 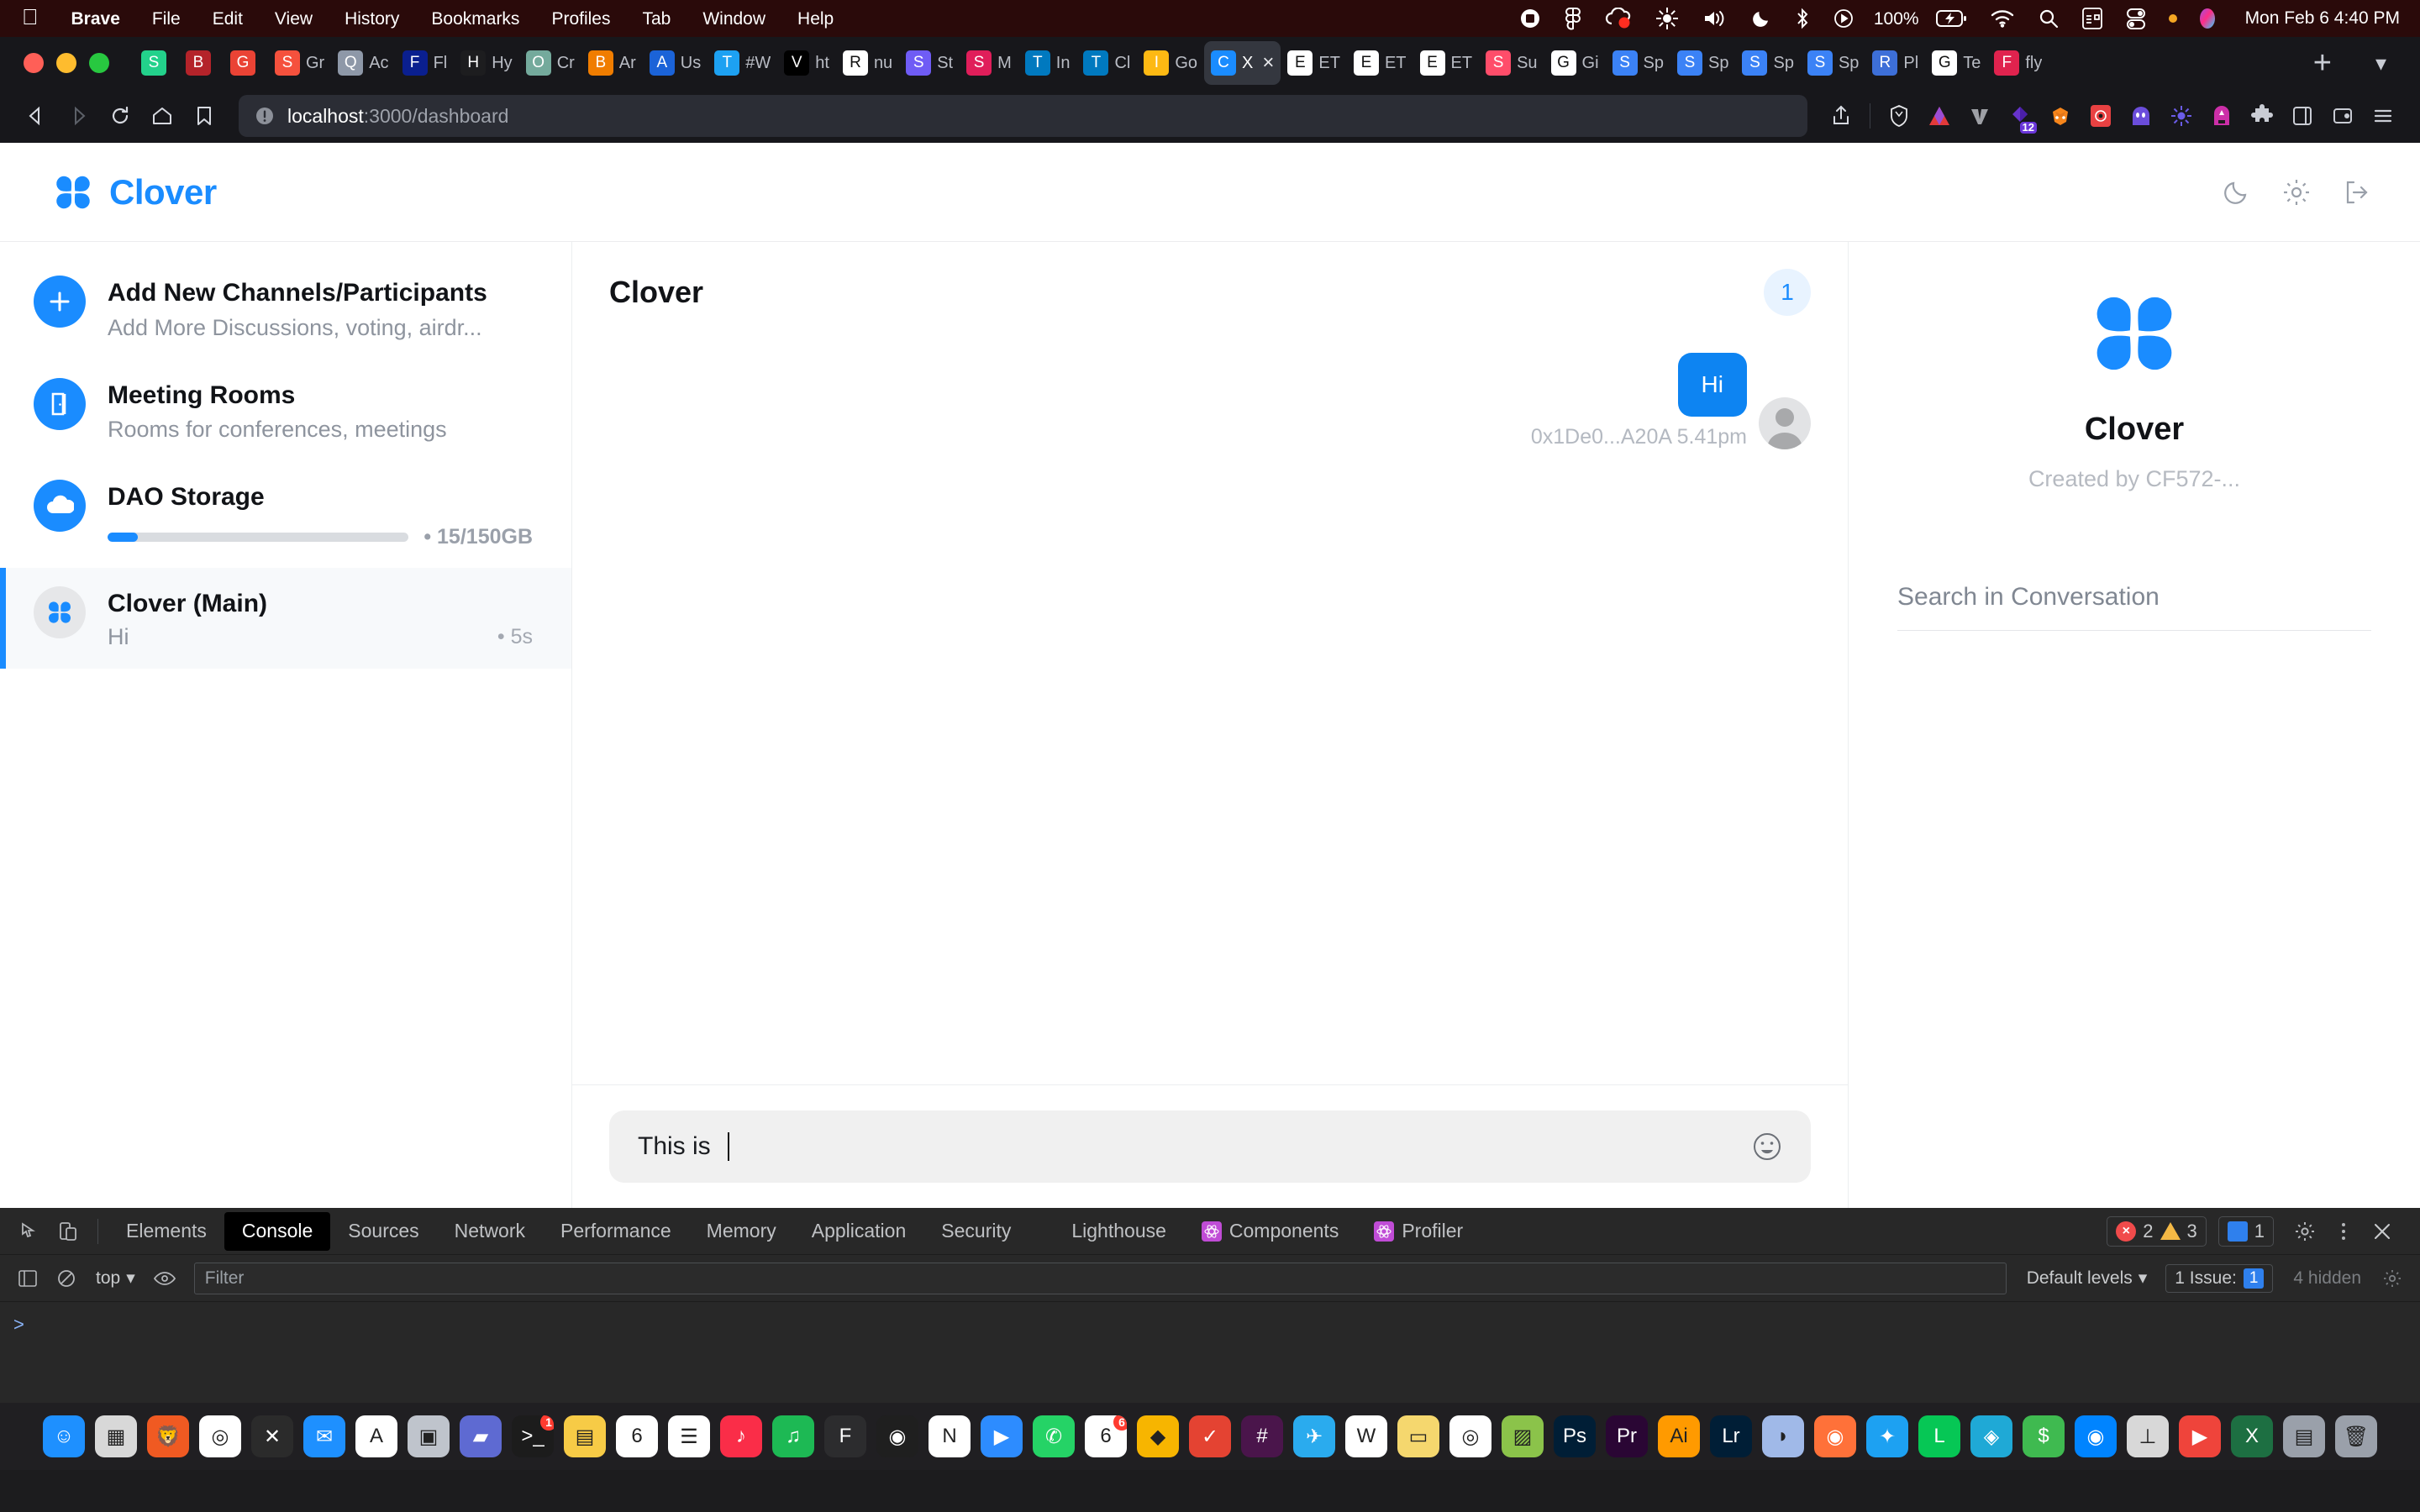 What do you see at coordinates (204, 116) in the screenshot?
I see `bookmark-icon` at bounding box center [204, 116].